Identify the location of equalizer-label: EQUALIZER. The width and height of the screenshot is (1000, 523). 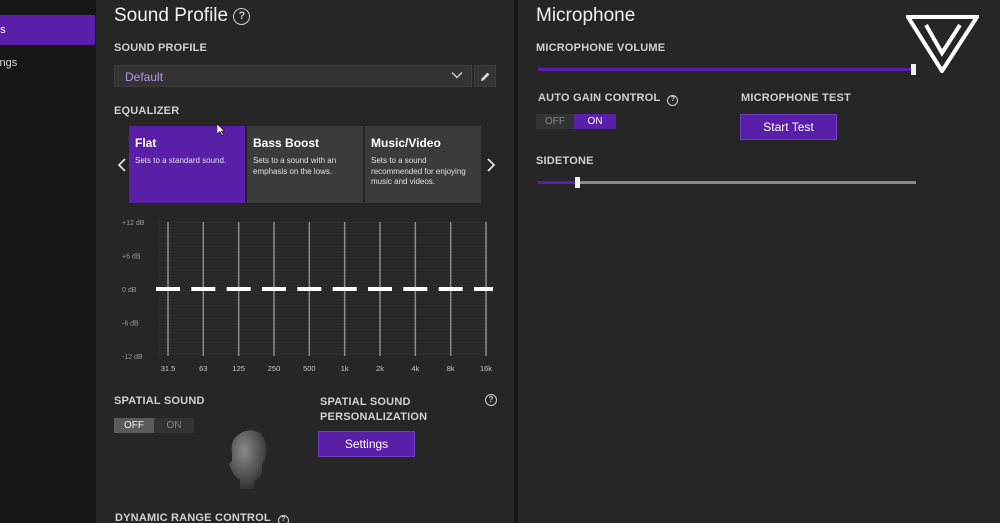
(147, 111).